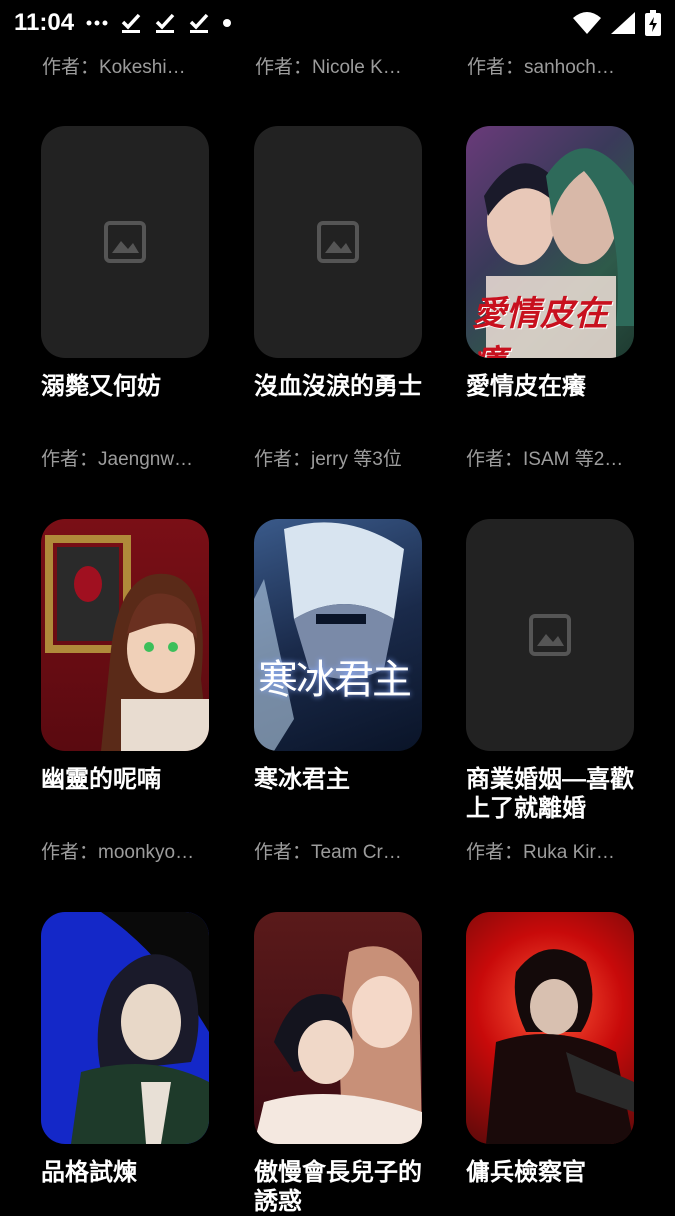  Describe the element at coordinates (125, 1172) in the screenshot. I see `comic-title: 品格試煉` at that location.